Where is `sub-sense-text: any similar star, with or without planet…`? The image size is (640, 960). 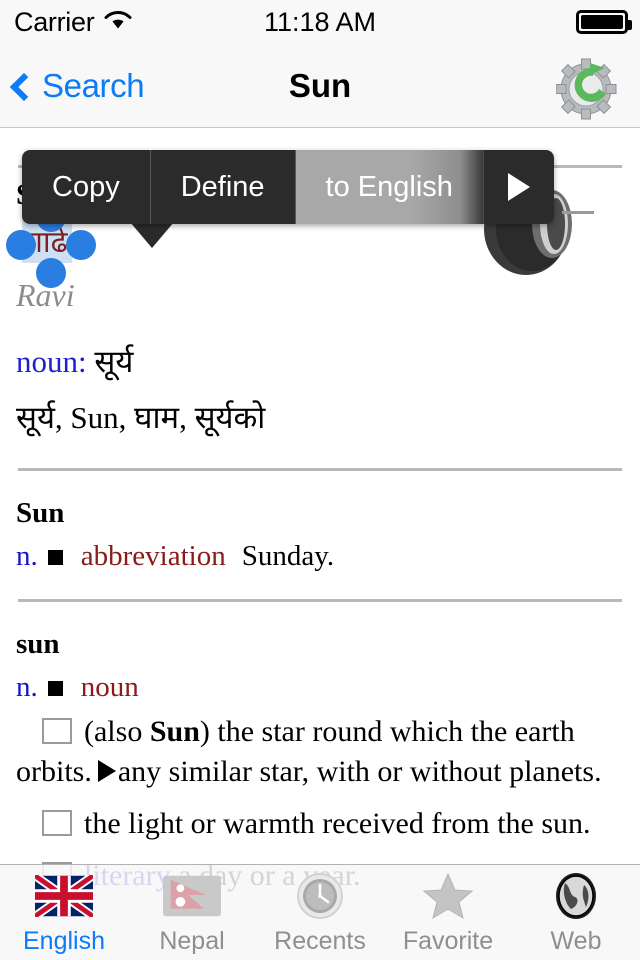
sub-sense-text: any similar star, with or without planet… is located at coordinates (359, 771).